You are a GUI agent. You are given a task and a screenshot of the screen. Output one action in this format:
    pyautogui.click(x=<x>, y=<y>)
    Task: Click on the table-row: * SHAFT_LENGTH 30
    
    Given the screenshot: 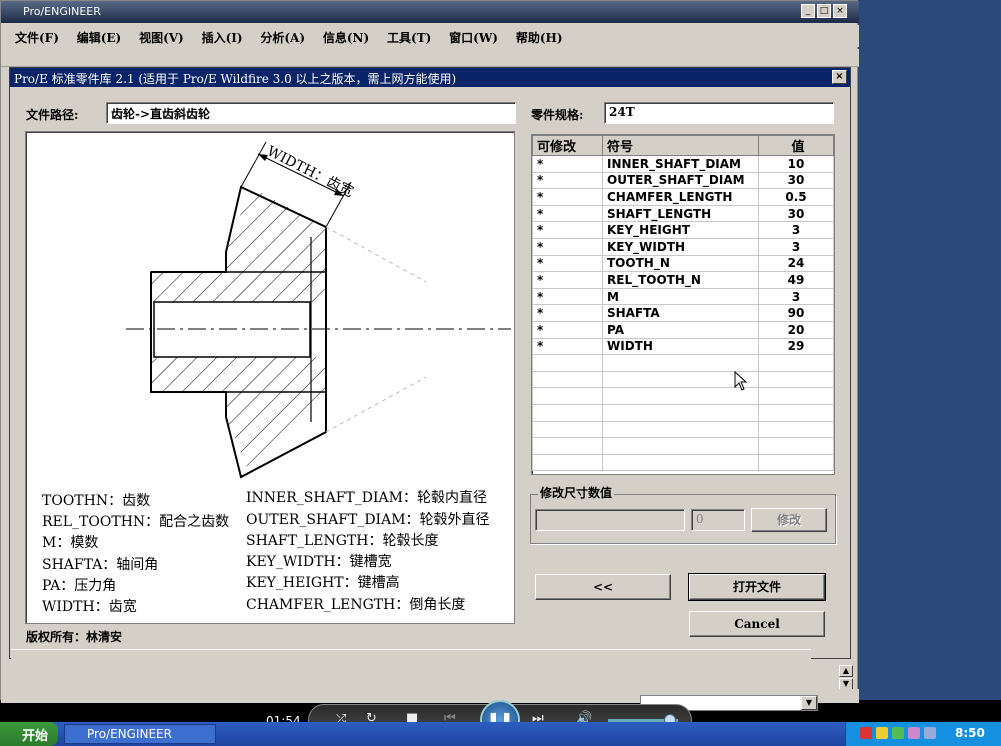 What is the action you would take?
    pyautogui.click(x=683, y=213)
    